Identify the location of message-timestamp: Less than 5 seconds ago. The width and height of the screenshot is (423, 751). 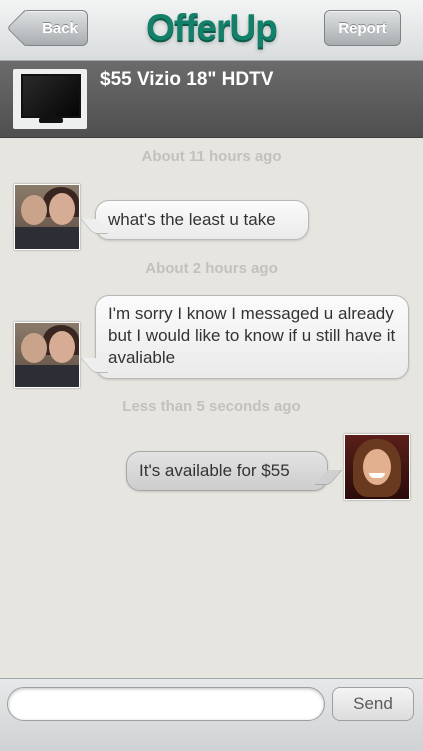
(211, 406).